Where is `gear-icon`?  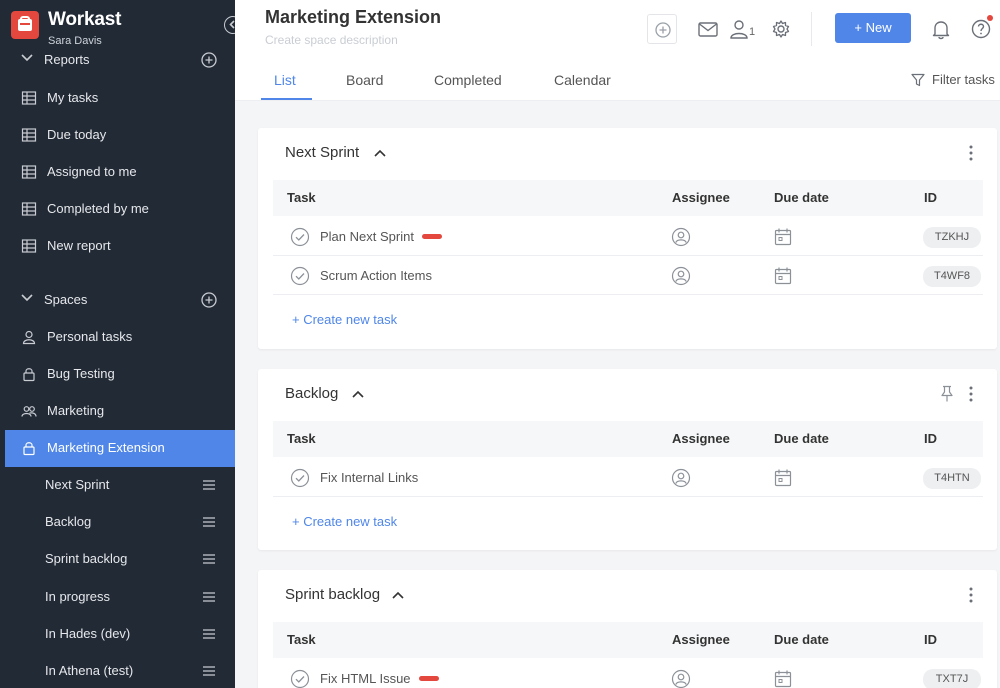
gear-icon is located at coordinates (781, 29).